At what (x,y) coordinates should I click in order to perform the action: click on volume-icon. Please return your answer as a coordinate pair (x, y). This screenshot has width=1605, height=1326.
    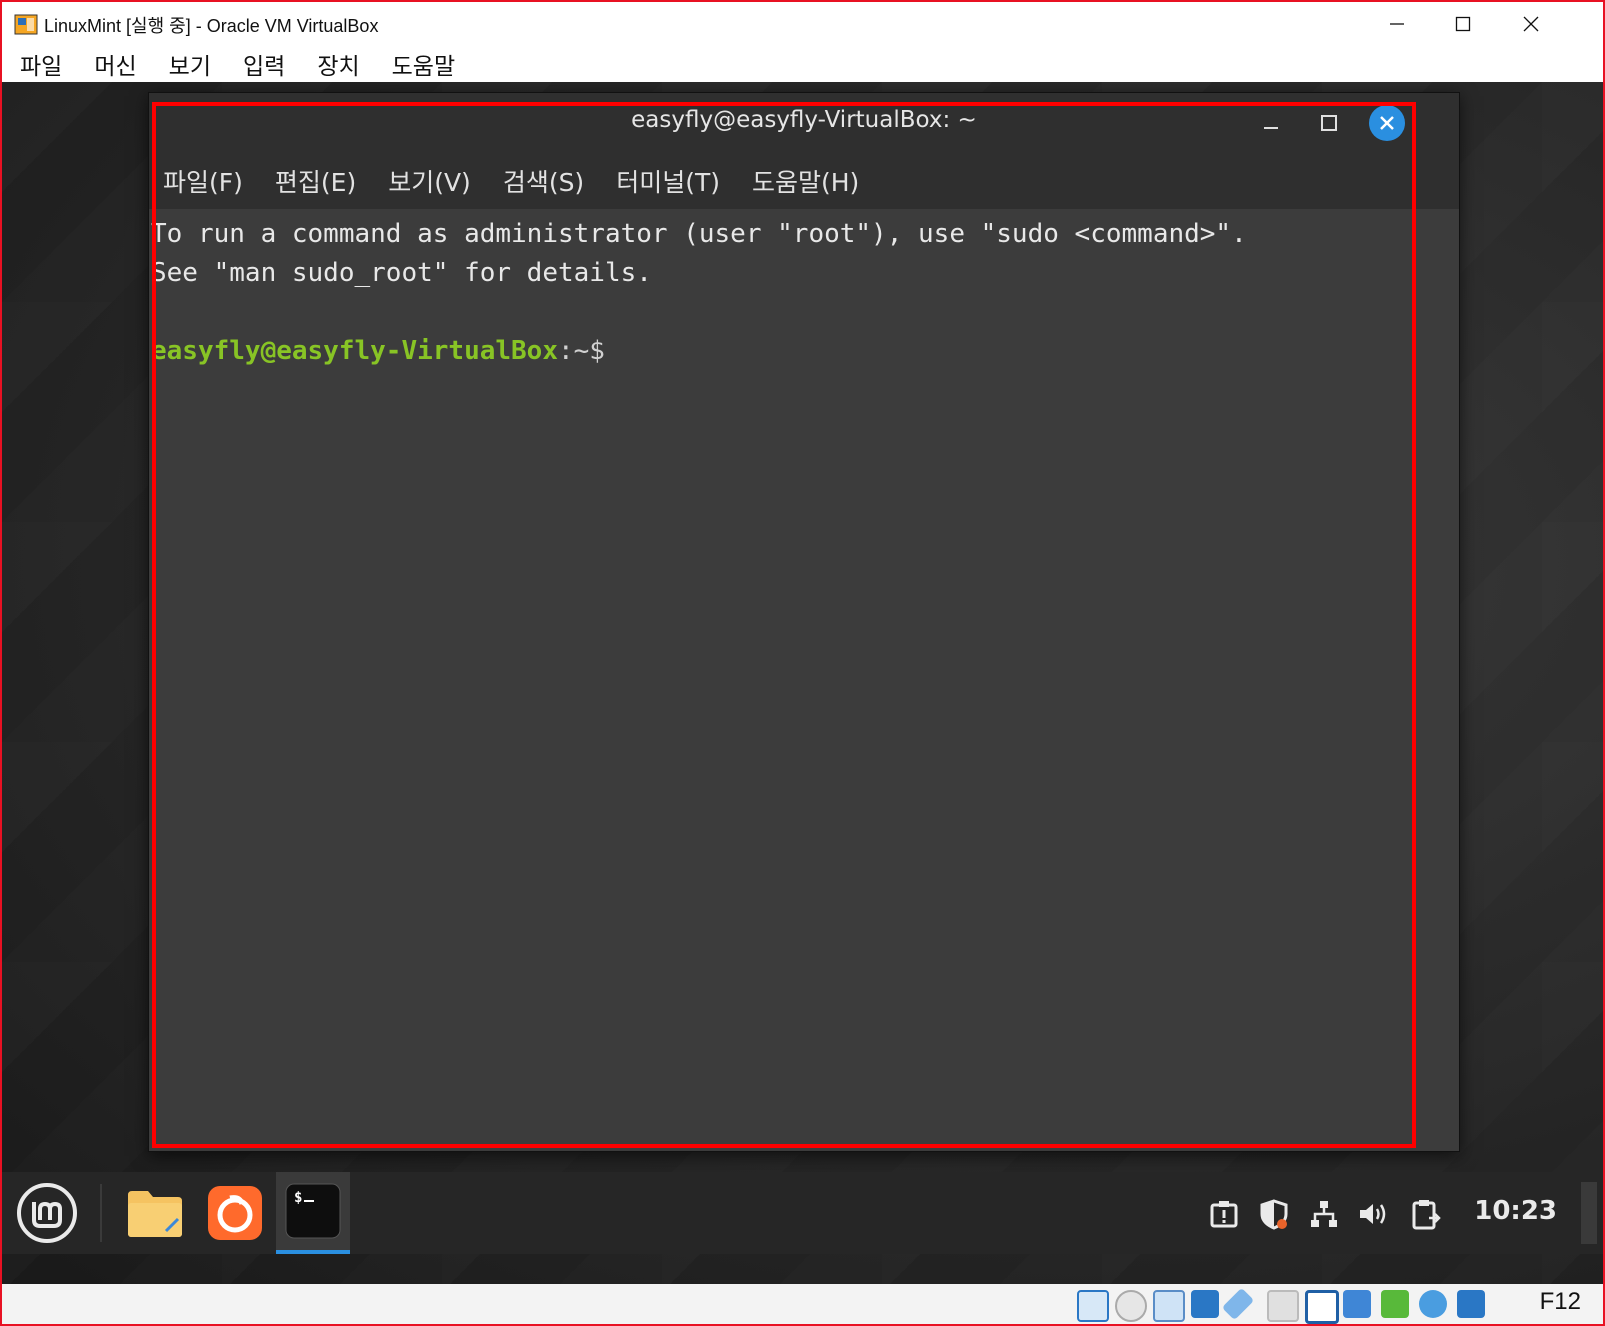
    Looking at the image, I should click on (1373, 1214).